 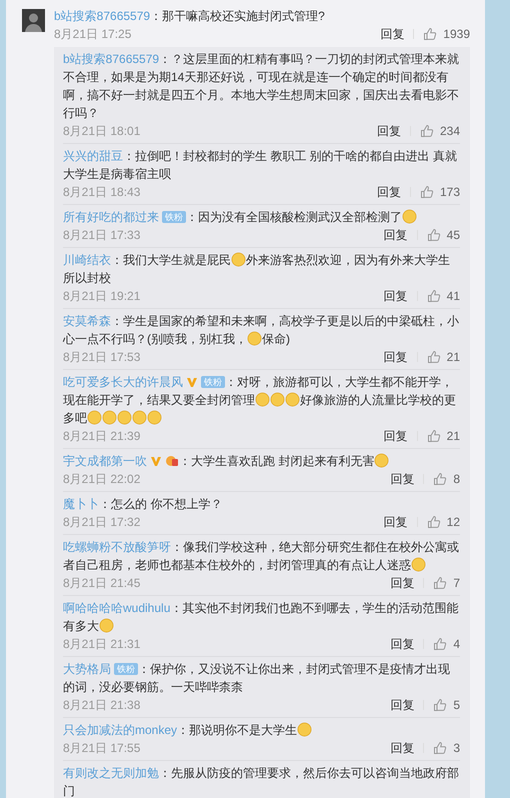 I want to click on comment-date: 8月21日 17:25, so click(x=93, y=34).